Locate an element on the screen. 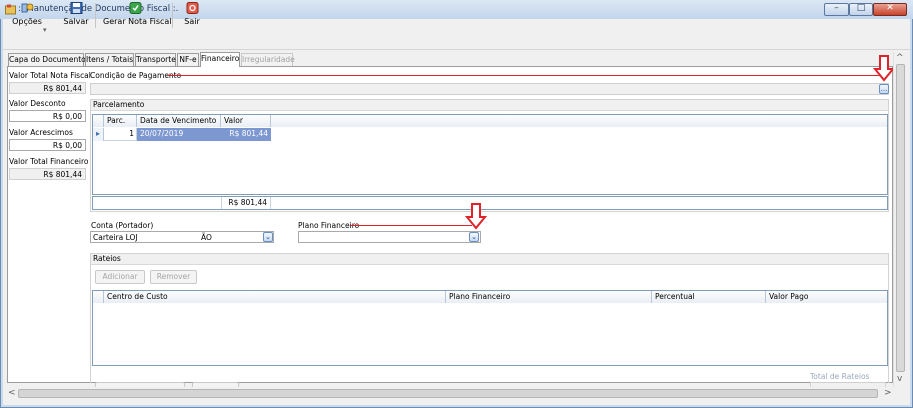 This screenshot has width=913, height=408. column-header-filler is located at coordinates (579, 121).